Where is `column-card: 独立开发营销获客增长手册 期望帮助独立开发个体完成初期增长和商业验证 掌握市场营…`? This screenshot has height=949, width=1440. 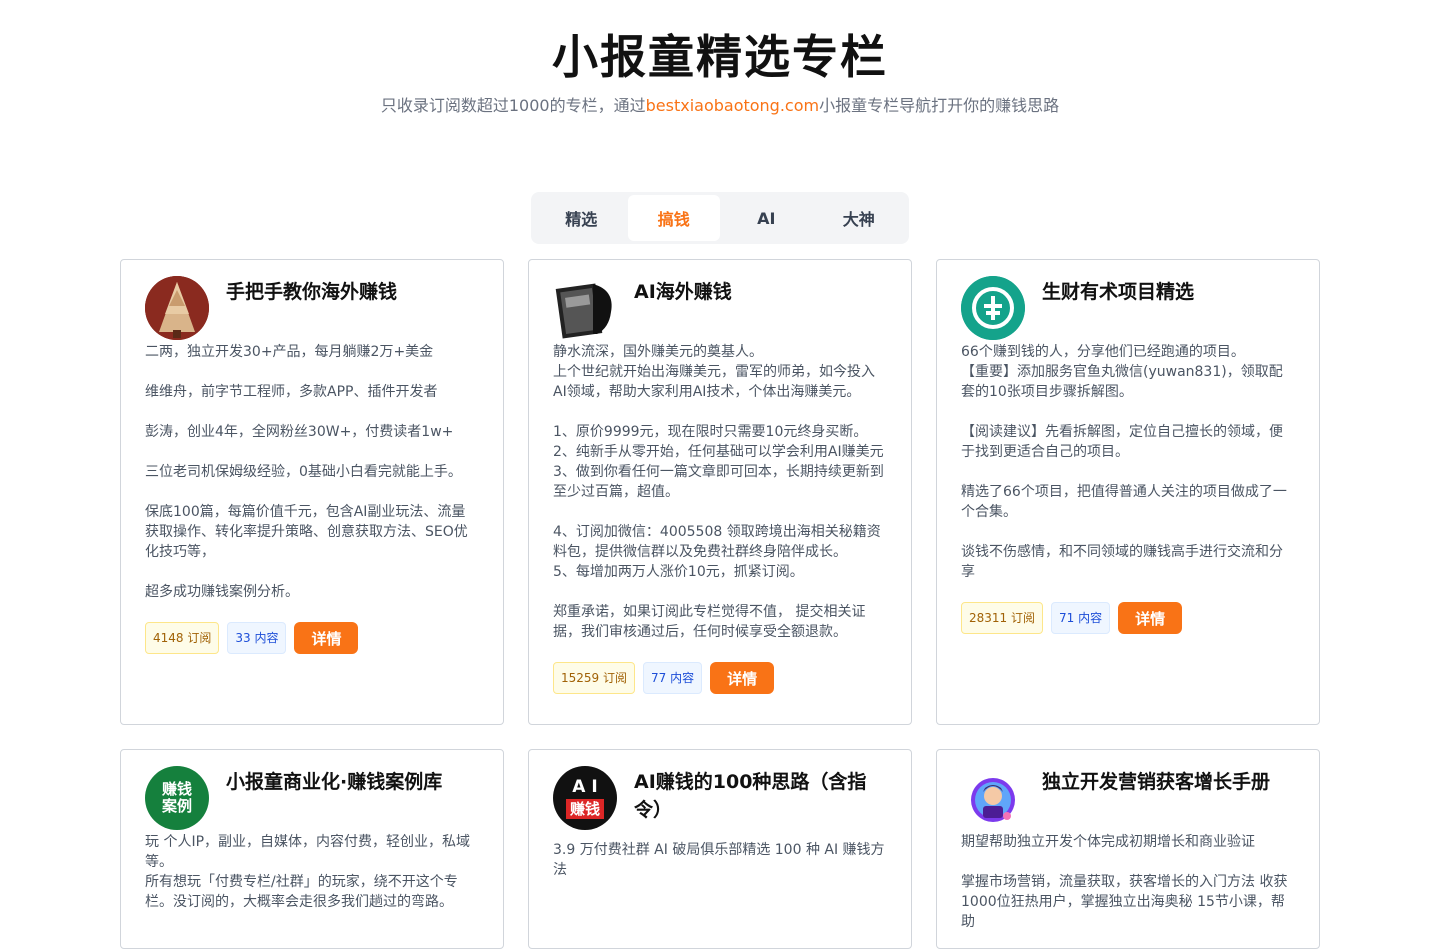 column-card: 独立开发营销获客增长手册 期望帮助独立开发个体完成初期增长和商业验证 掌握市场营… is located at coordinates (1128, 849).